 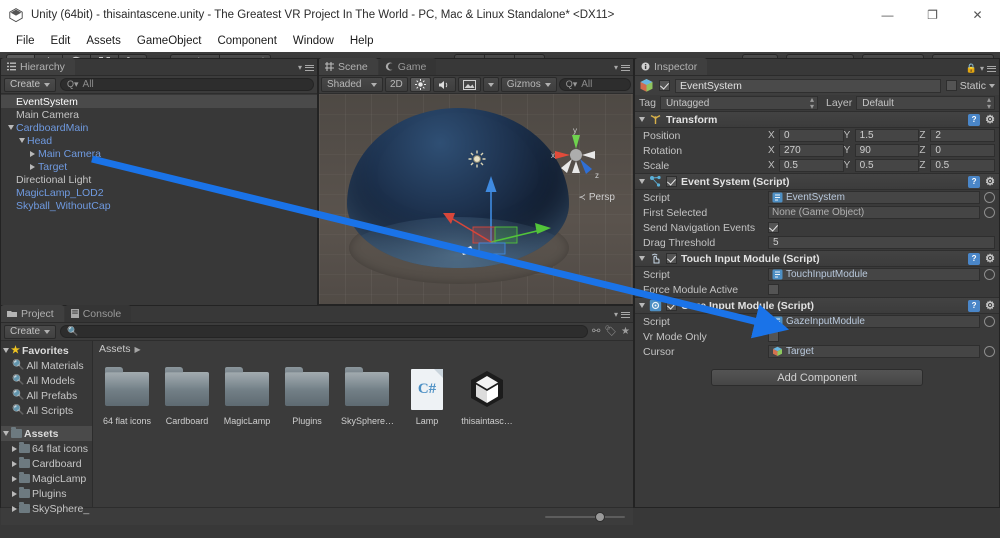 What do you see at coordinates (490, 84) in the screenshot?
I see `scene-effects-dropdown` at bounding box center [490, 84].